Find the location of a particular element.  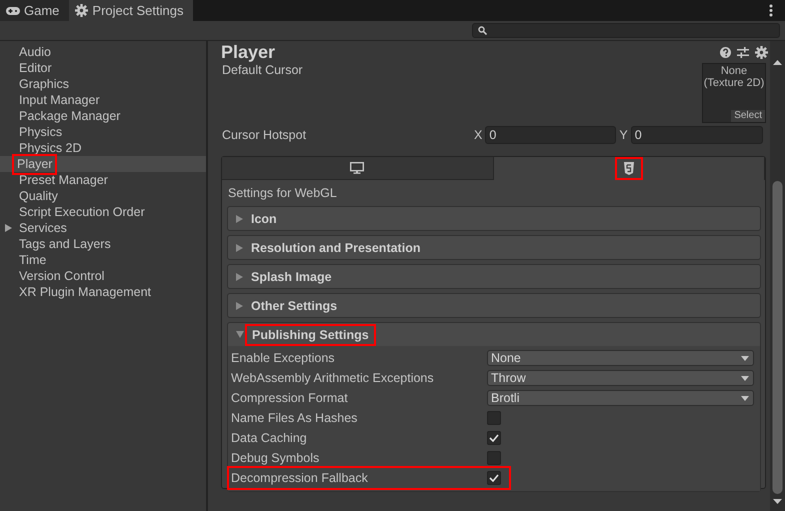

field-label: Name Files As Hashes is located at coordinates (294, 418).